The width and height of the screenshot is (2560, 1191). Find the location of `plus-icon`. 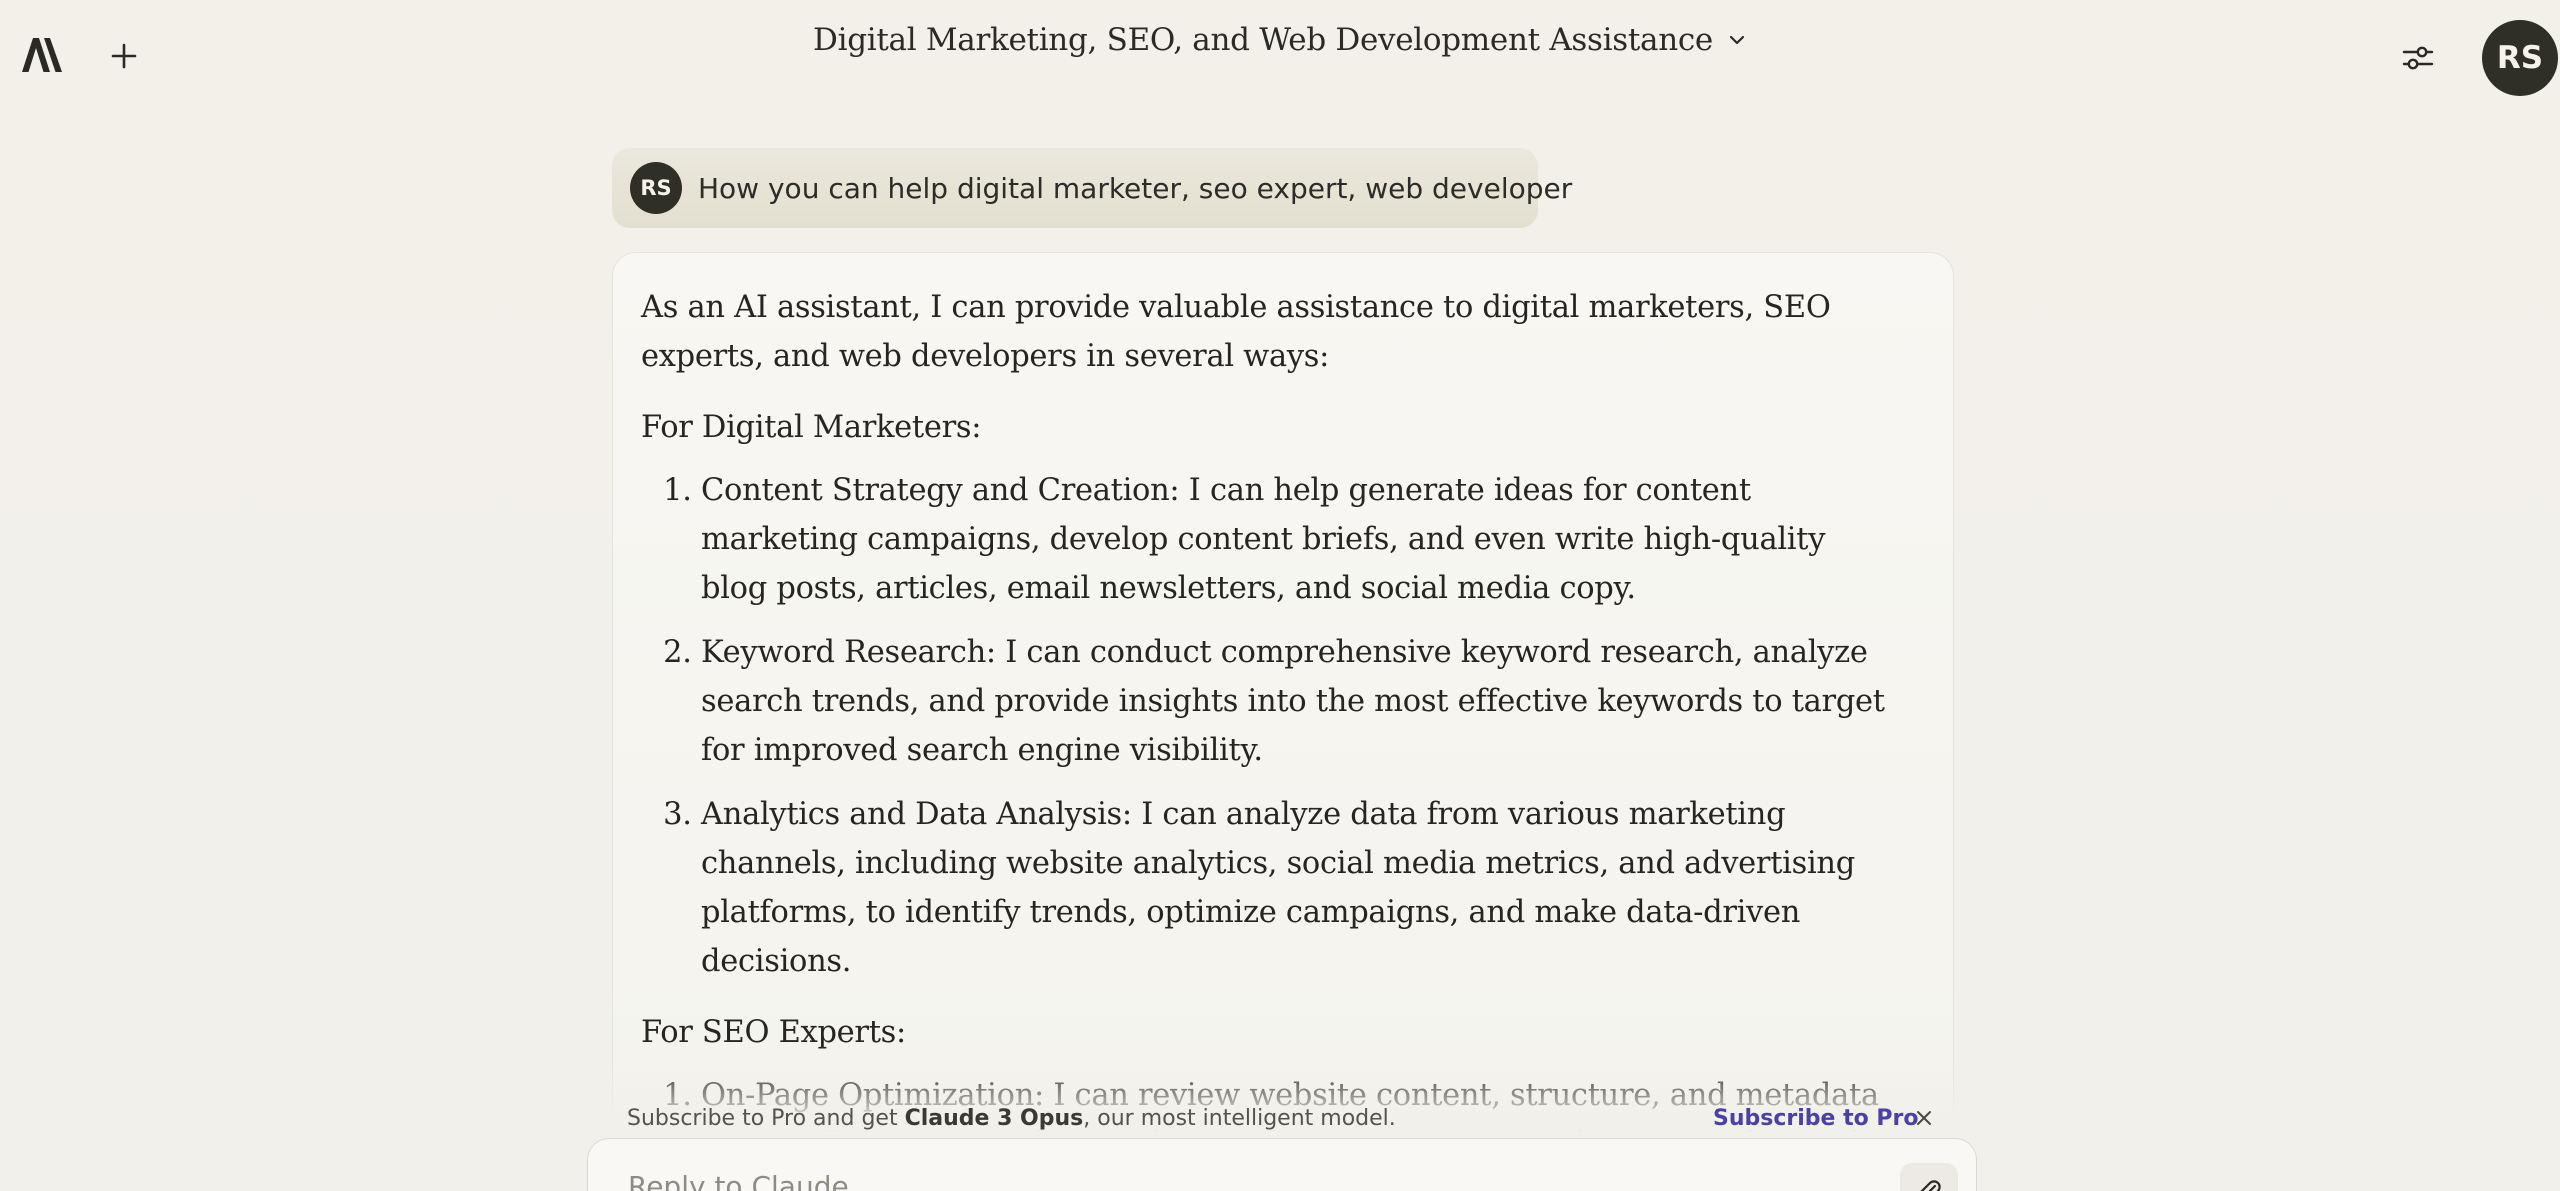

plus-icon is located at coordinates (124, 56).